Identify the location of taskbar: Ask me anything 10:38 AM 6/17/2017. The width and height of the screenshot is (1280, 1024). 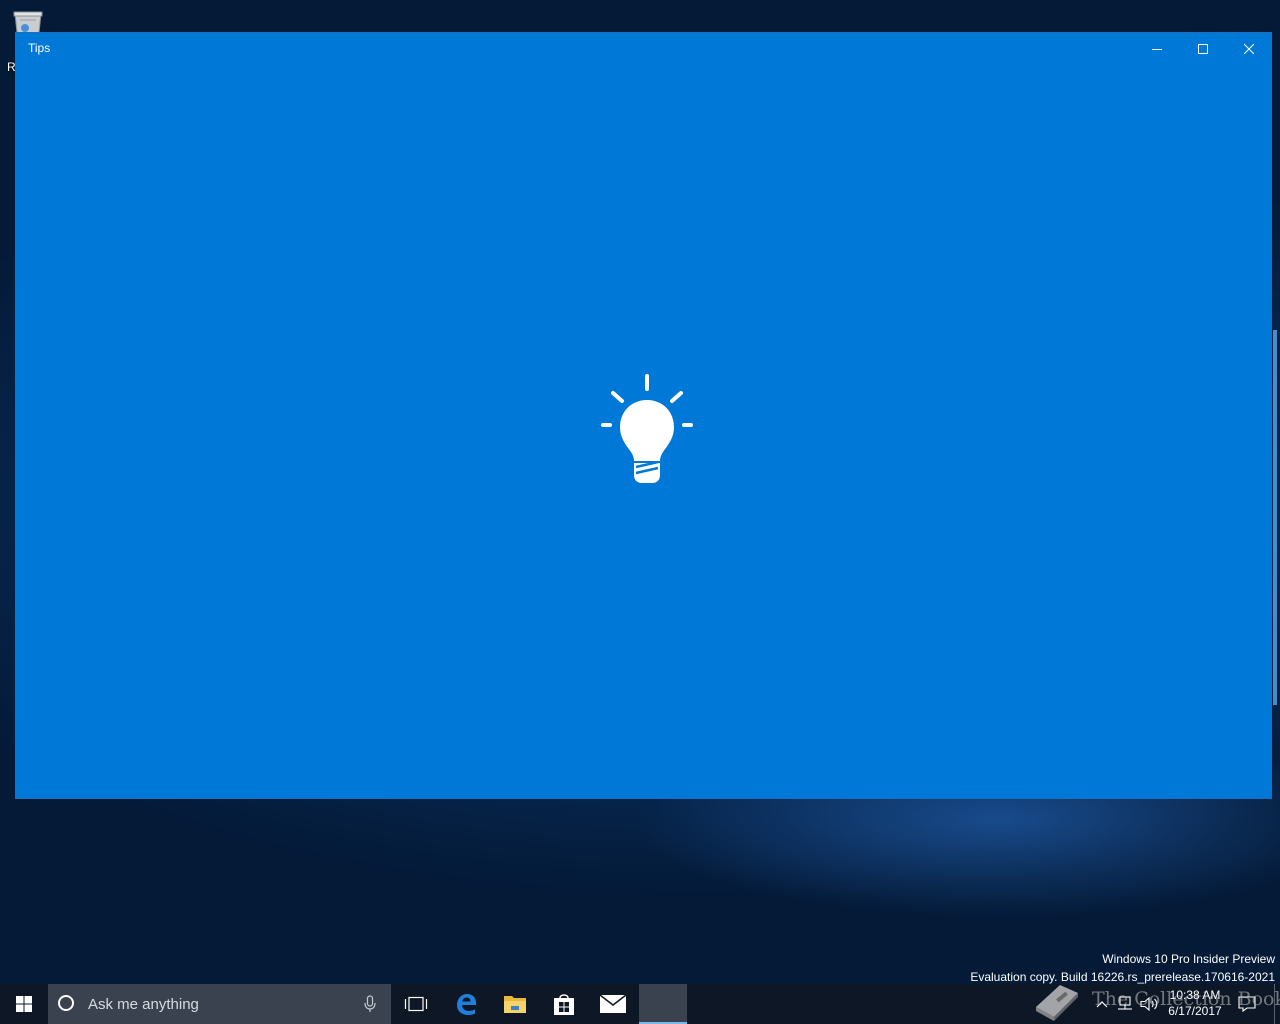
(640, 1004).